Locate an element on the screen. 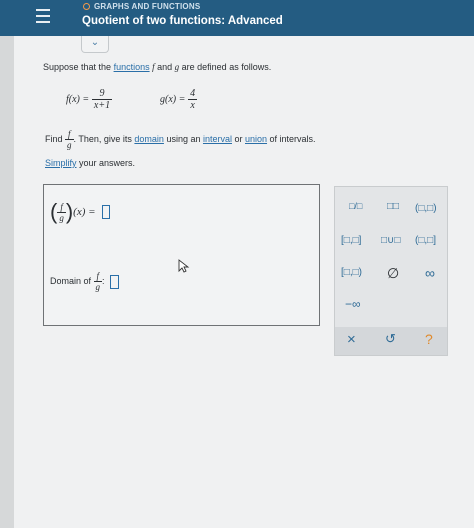 This screenshot has height=528, width=474. your-answers-text: your answers. is located at coordinates (106, 163).